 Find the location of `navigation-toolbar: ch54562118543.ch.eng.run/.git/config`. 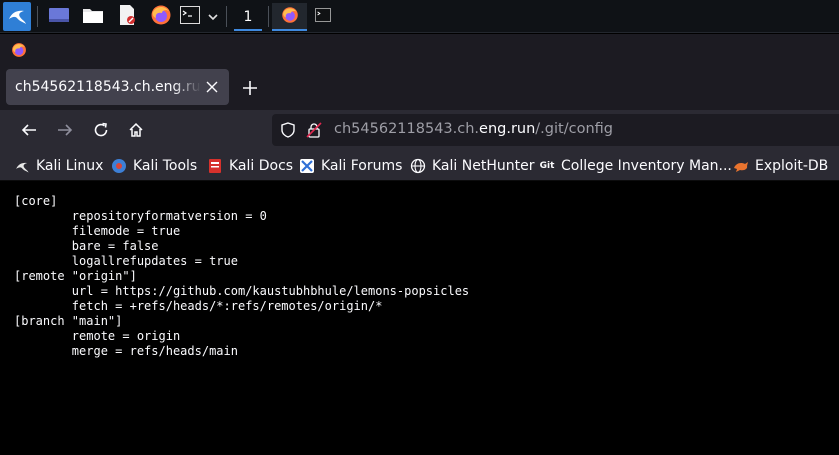

navigation-toolbar: ch54562118543.ch.eng.run/.git/config is located at coordinates (419, 130).